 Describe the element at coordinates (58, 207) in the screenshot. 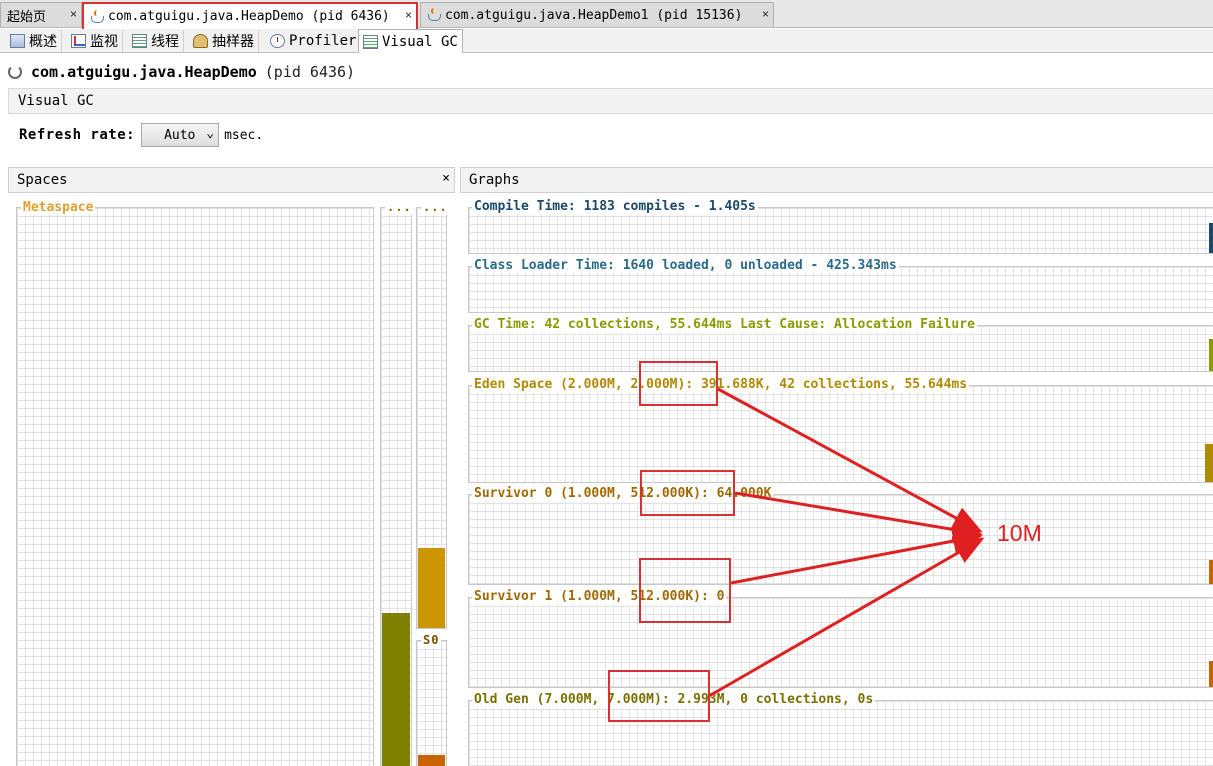

I see `metaspace-label: Metaspace` at that location.